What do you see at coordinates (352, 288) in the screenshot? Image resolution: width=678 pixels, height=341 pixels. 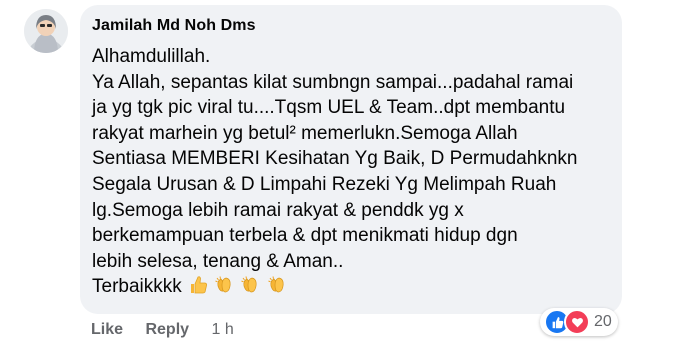 I see `comment-last-line: Terbaikkkk` at bounding box center [352, 288].